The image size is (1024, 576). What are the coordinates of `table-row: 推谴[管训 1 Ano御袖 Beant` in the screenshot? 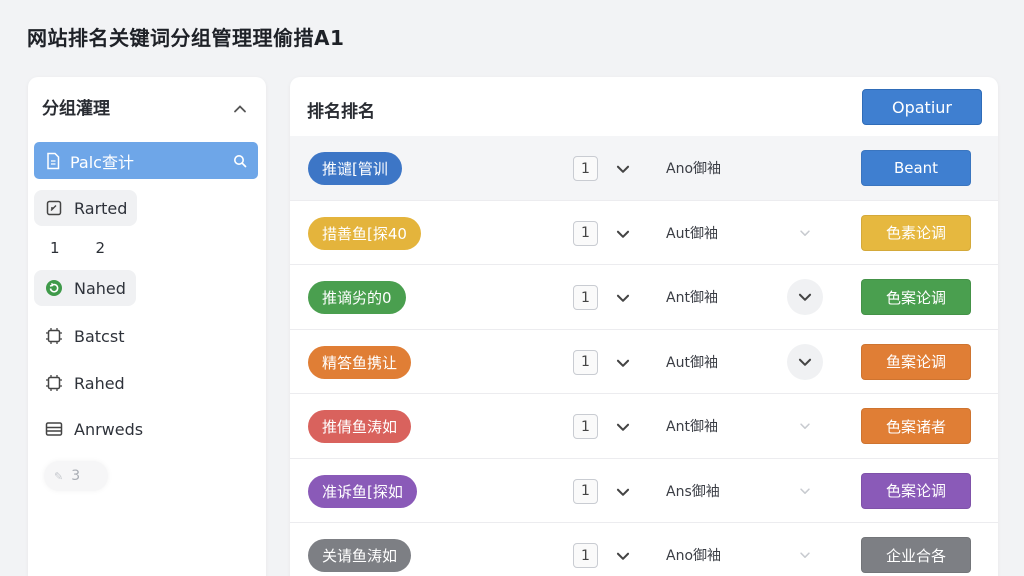 It's located at (644, 168).